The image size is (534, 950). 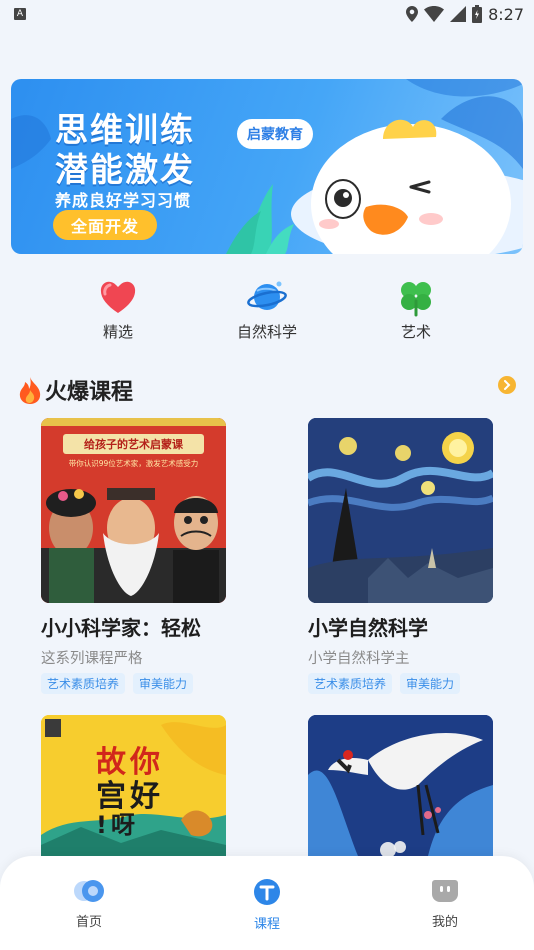 I want to click on section-more-button, so click(x=507, y=385).